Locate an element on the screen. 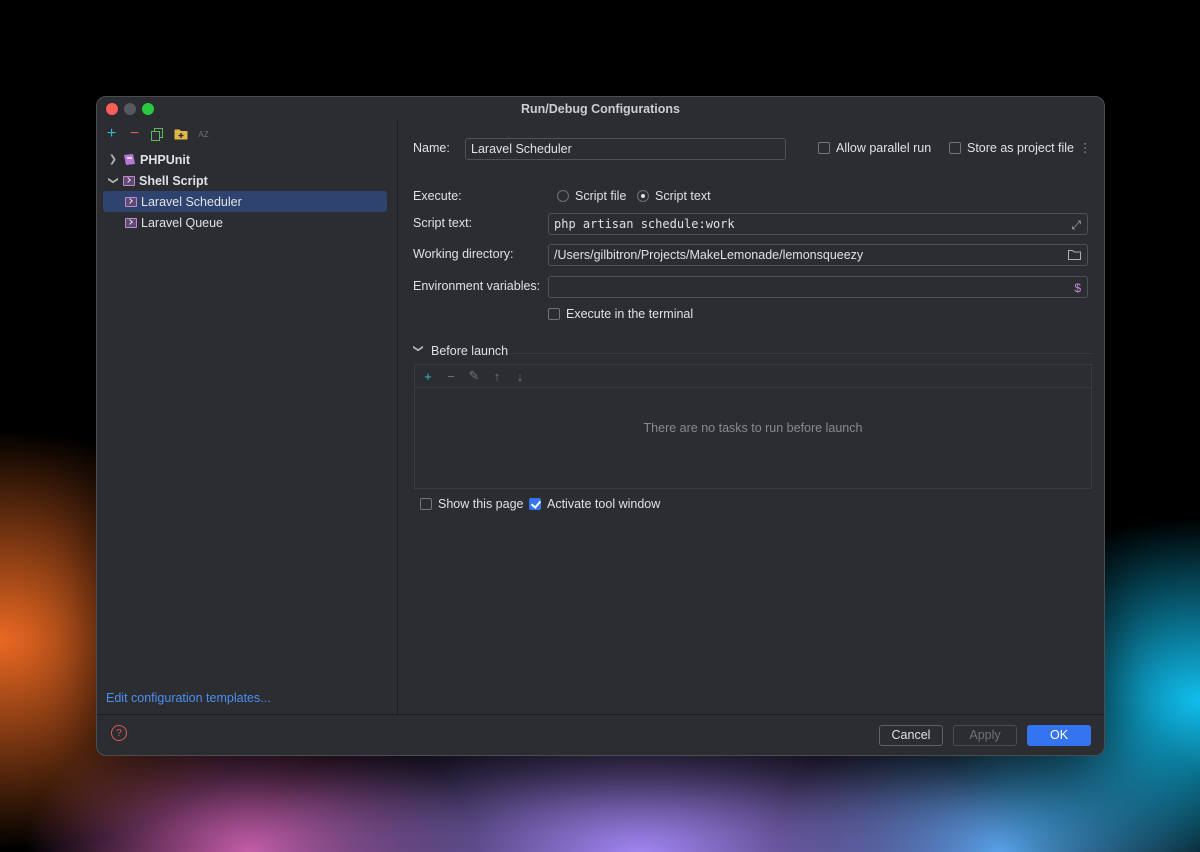 The height and width of the screenshot is (852, 1200). dialog-footer: ? Cancel Apply OK is located at coordinates (600, 734).